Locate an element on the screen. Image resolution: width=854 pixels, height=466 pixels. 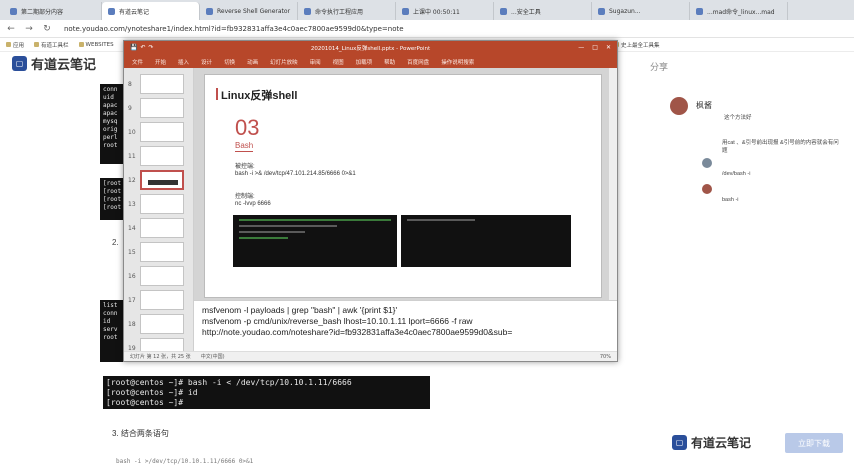
bookmark-item: WEBSITES is located at coordinates (96, 44).